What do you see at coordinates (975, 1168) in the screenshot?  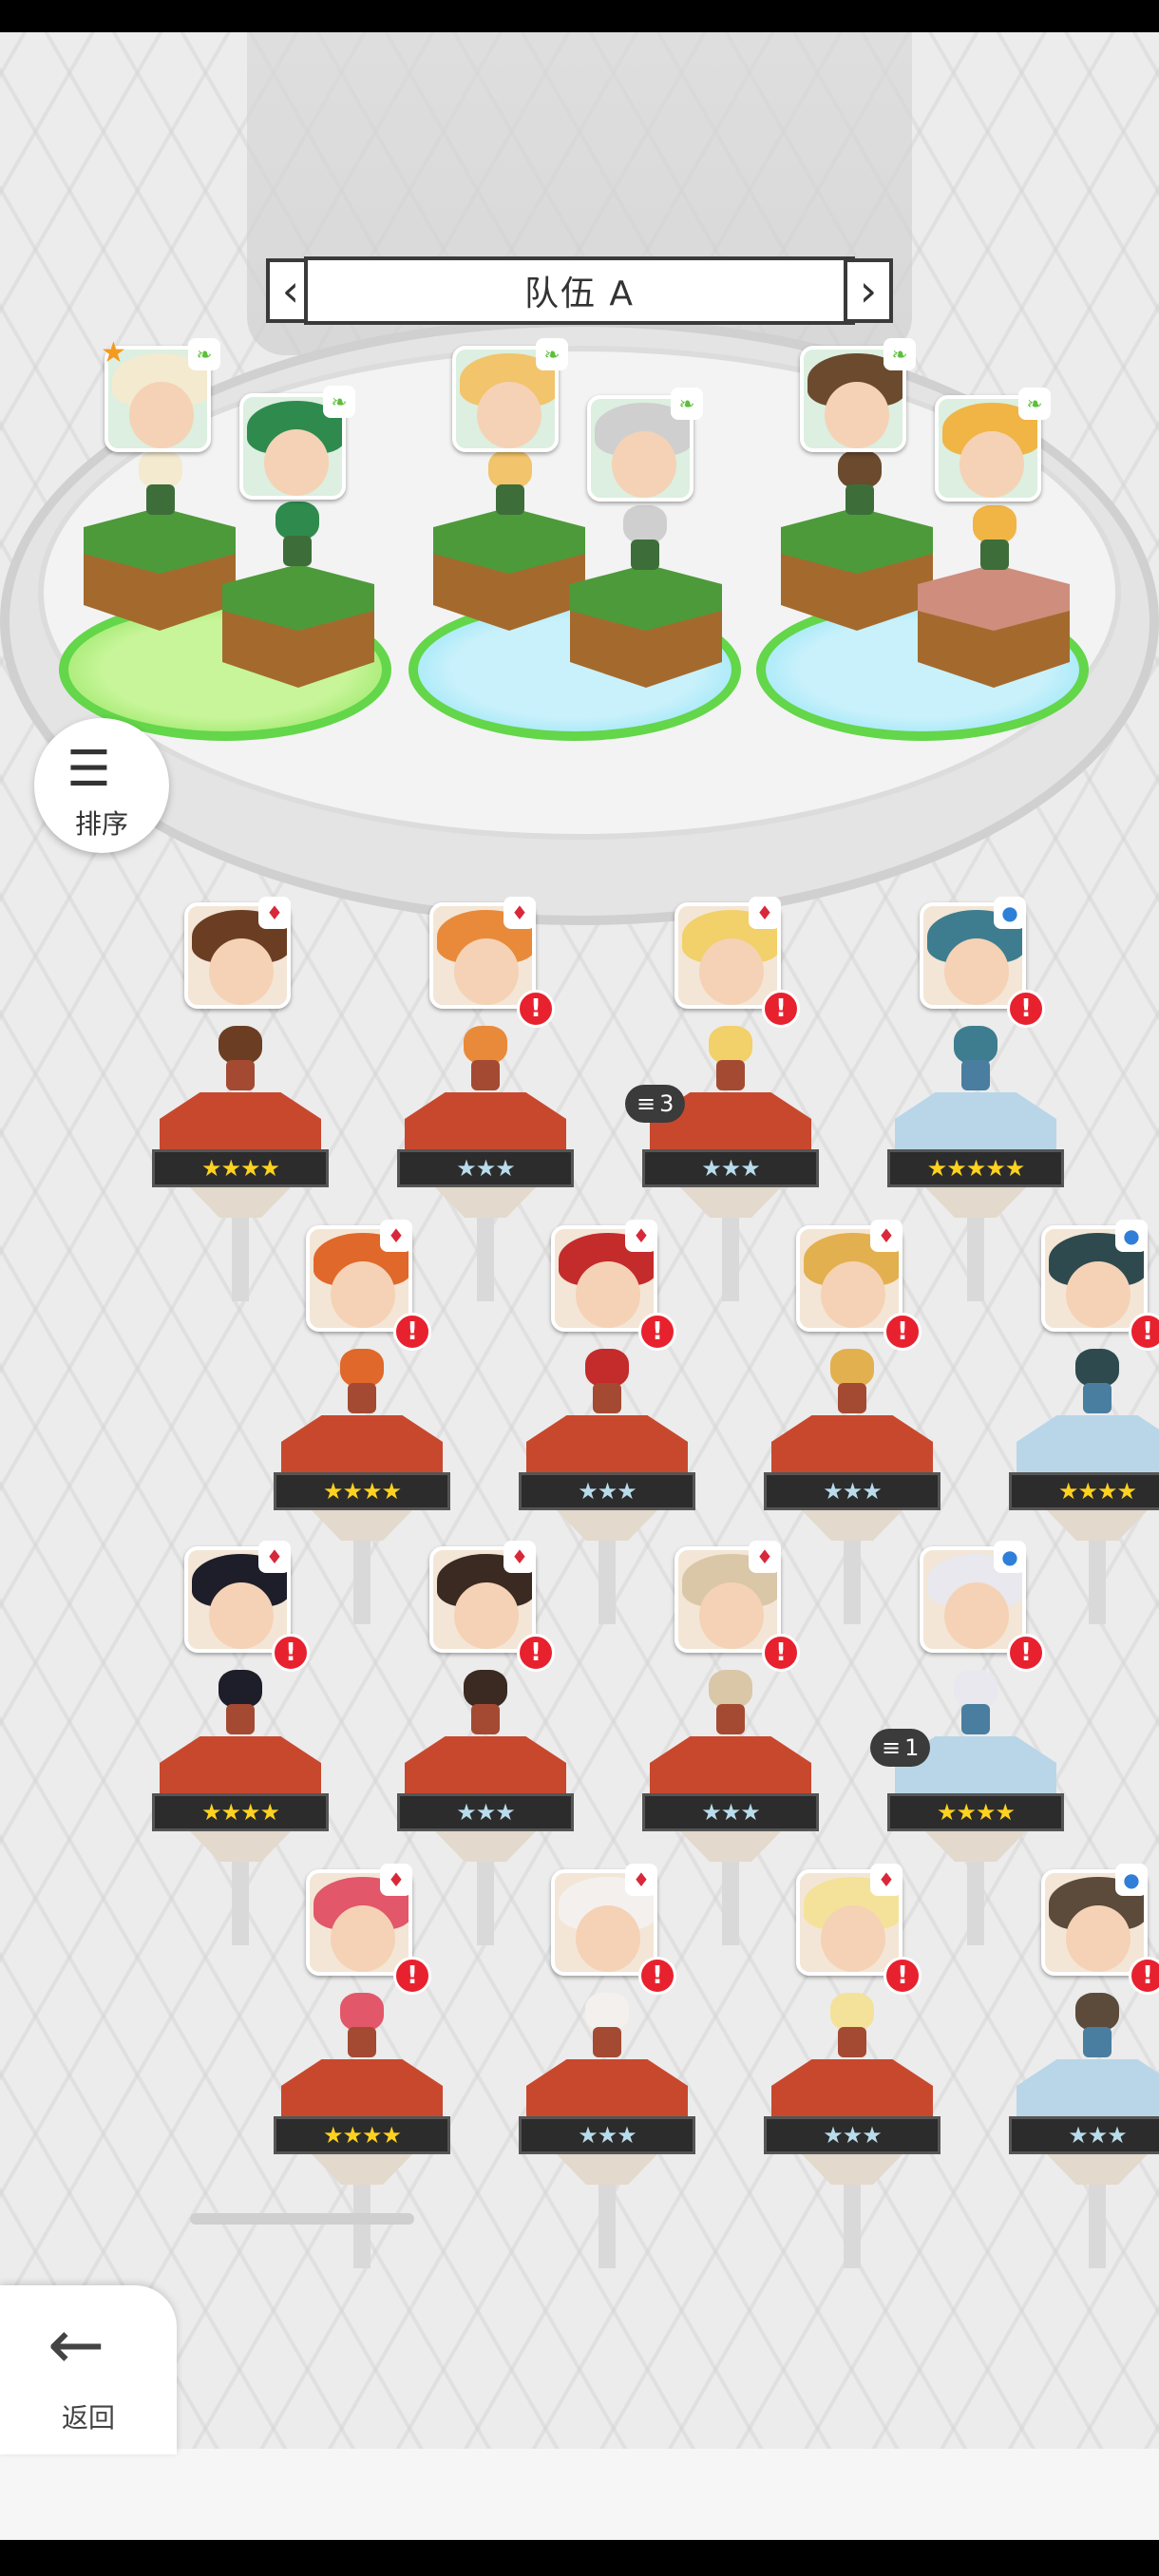 I see `star-rating: ★★★★★` at bounding box center [975, 1168].